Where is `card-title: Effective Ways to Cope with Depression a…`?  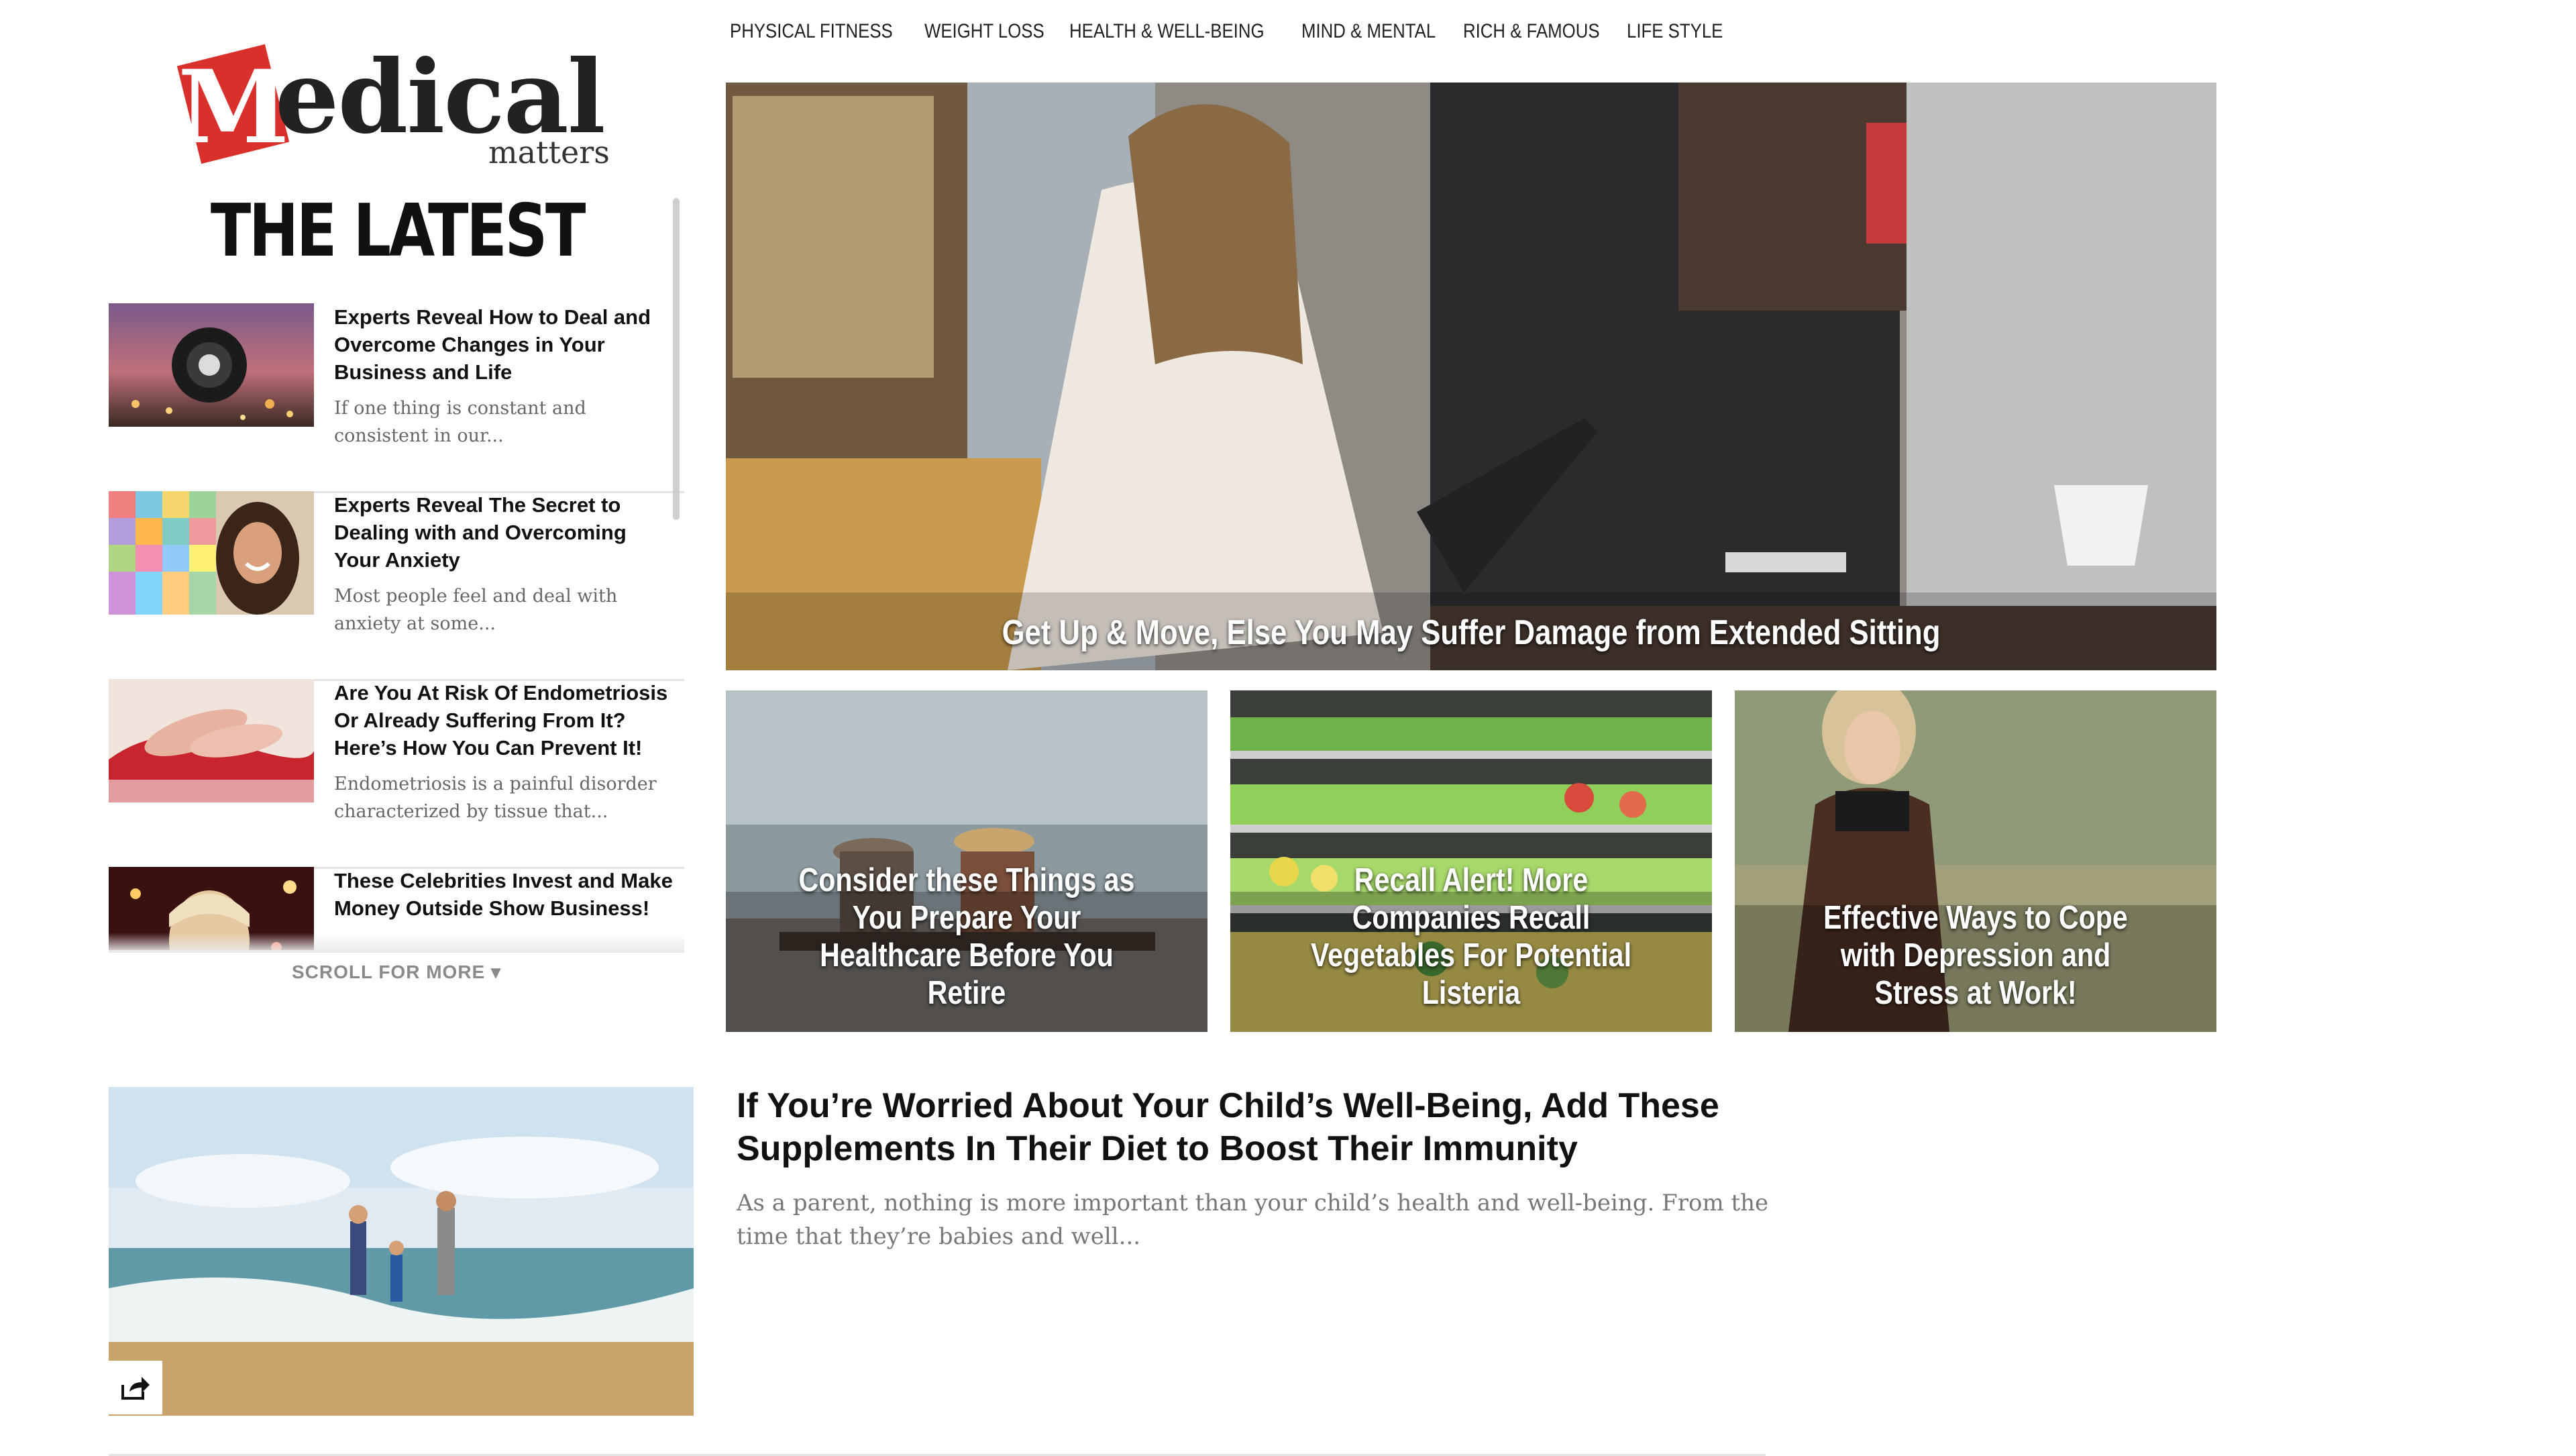 card-title: Effective Ways to Cope with Depression a… is located at coordinates (1975, 956).